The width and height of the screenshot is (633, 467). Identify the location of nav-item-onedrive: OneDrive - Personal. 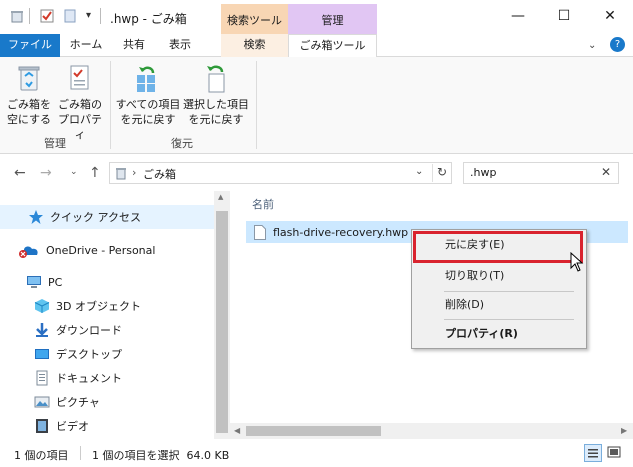
(107, 250).